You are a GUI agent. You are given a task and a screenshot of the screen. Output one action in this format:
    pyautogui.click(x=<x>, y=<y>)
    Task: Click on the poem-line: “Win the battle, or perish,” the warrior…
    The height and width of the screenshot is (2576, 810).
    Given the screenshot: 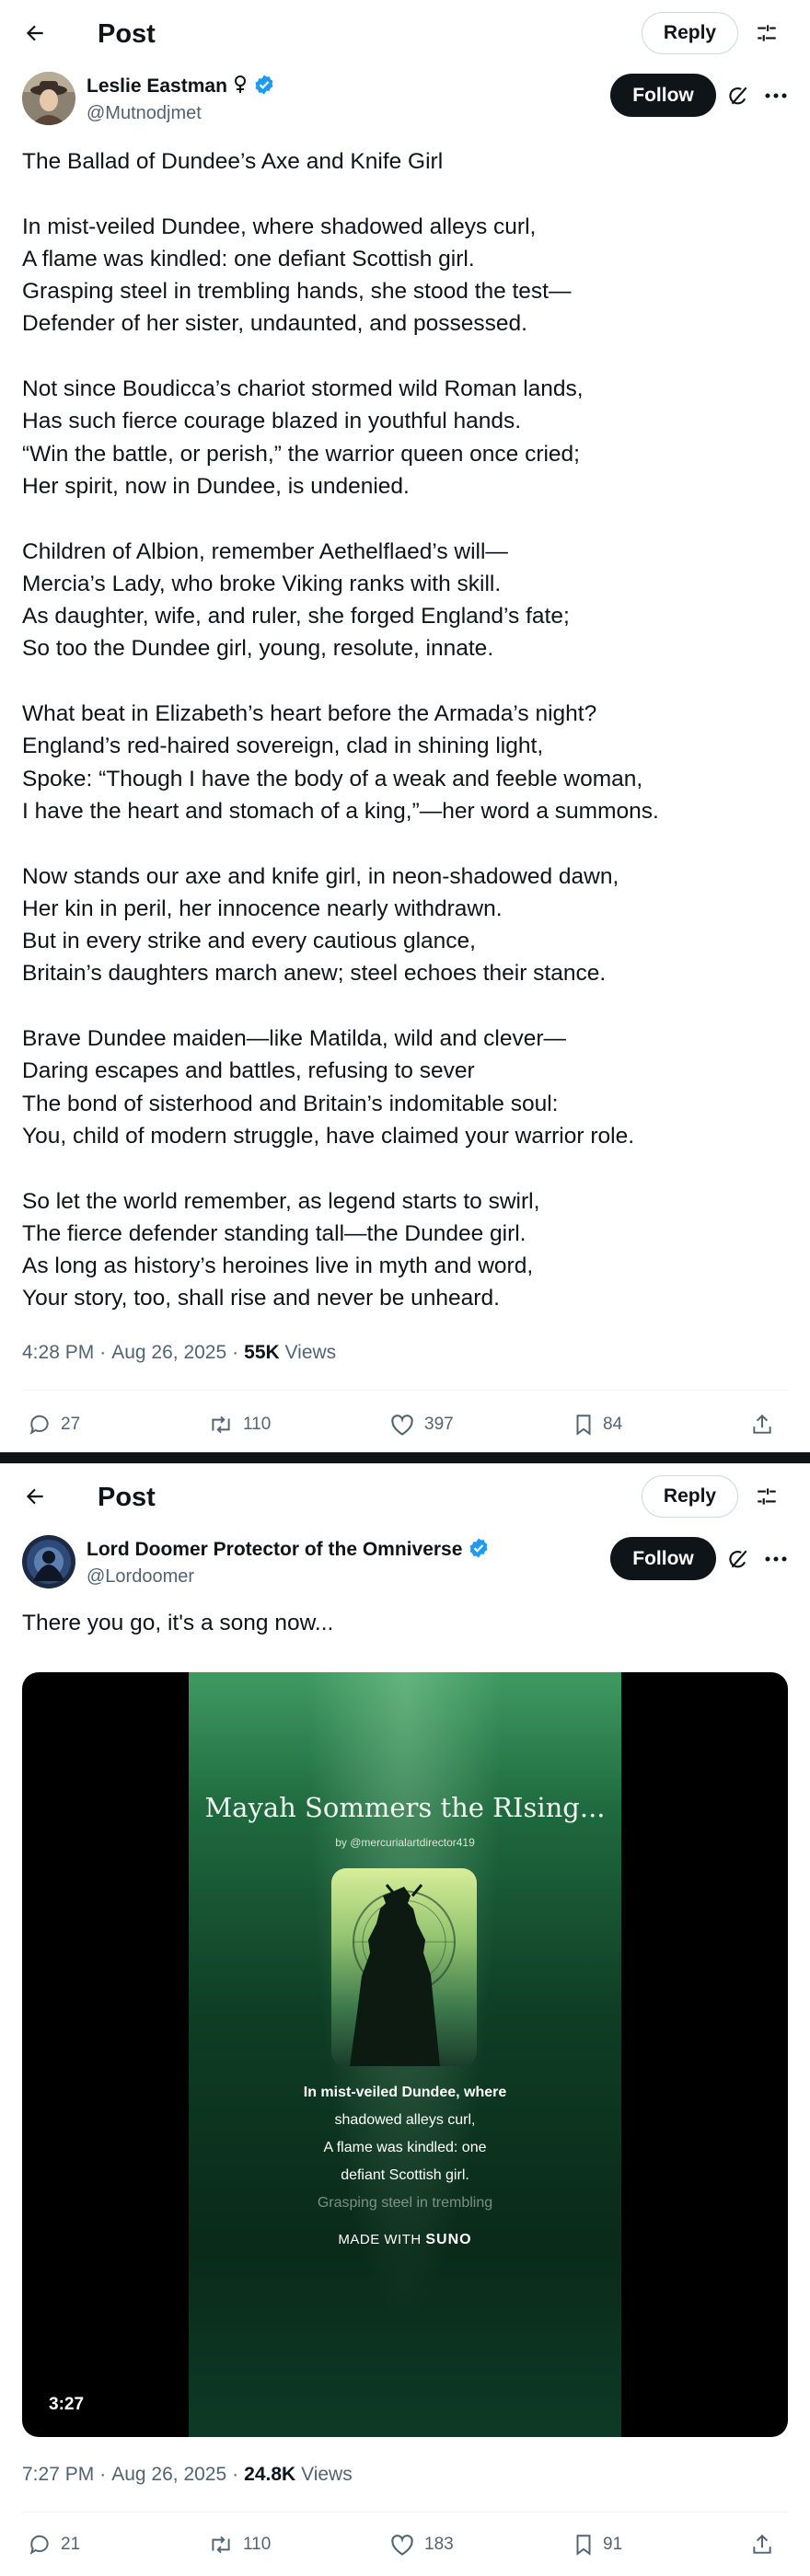 What is the action you would take?
    pyautogui.click(x=301, y=454)
    